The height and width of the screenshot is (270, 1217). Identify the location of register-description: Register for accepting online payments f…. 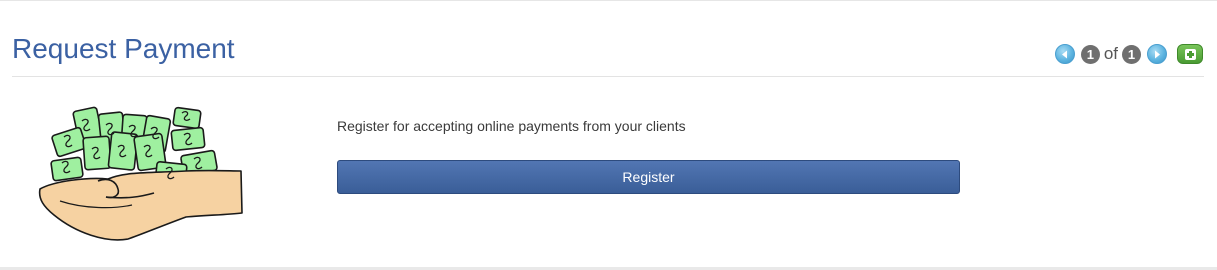
(511, 126).